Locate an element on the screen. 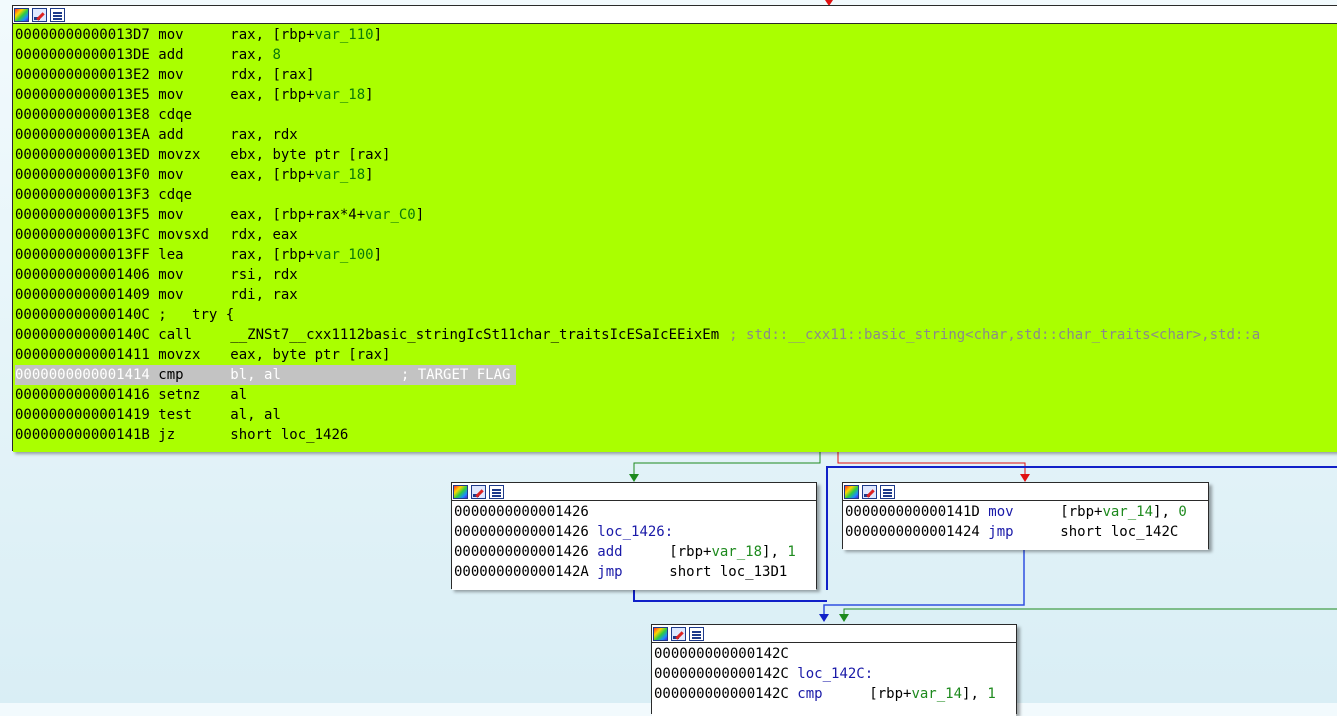 The width and height of the screenshot is (1337, 716). mnemonic: movsxd is located at coordinates (183, 235).